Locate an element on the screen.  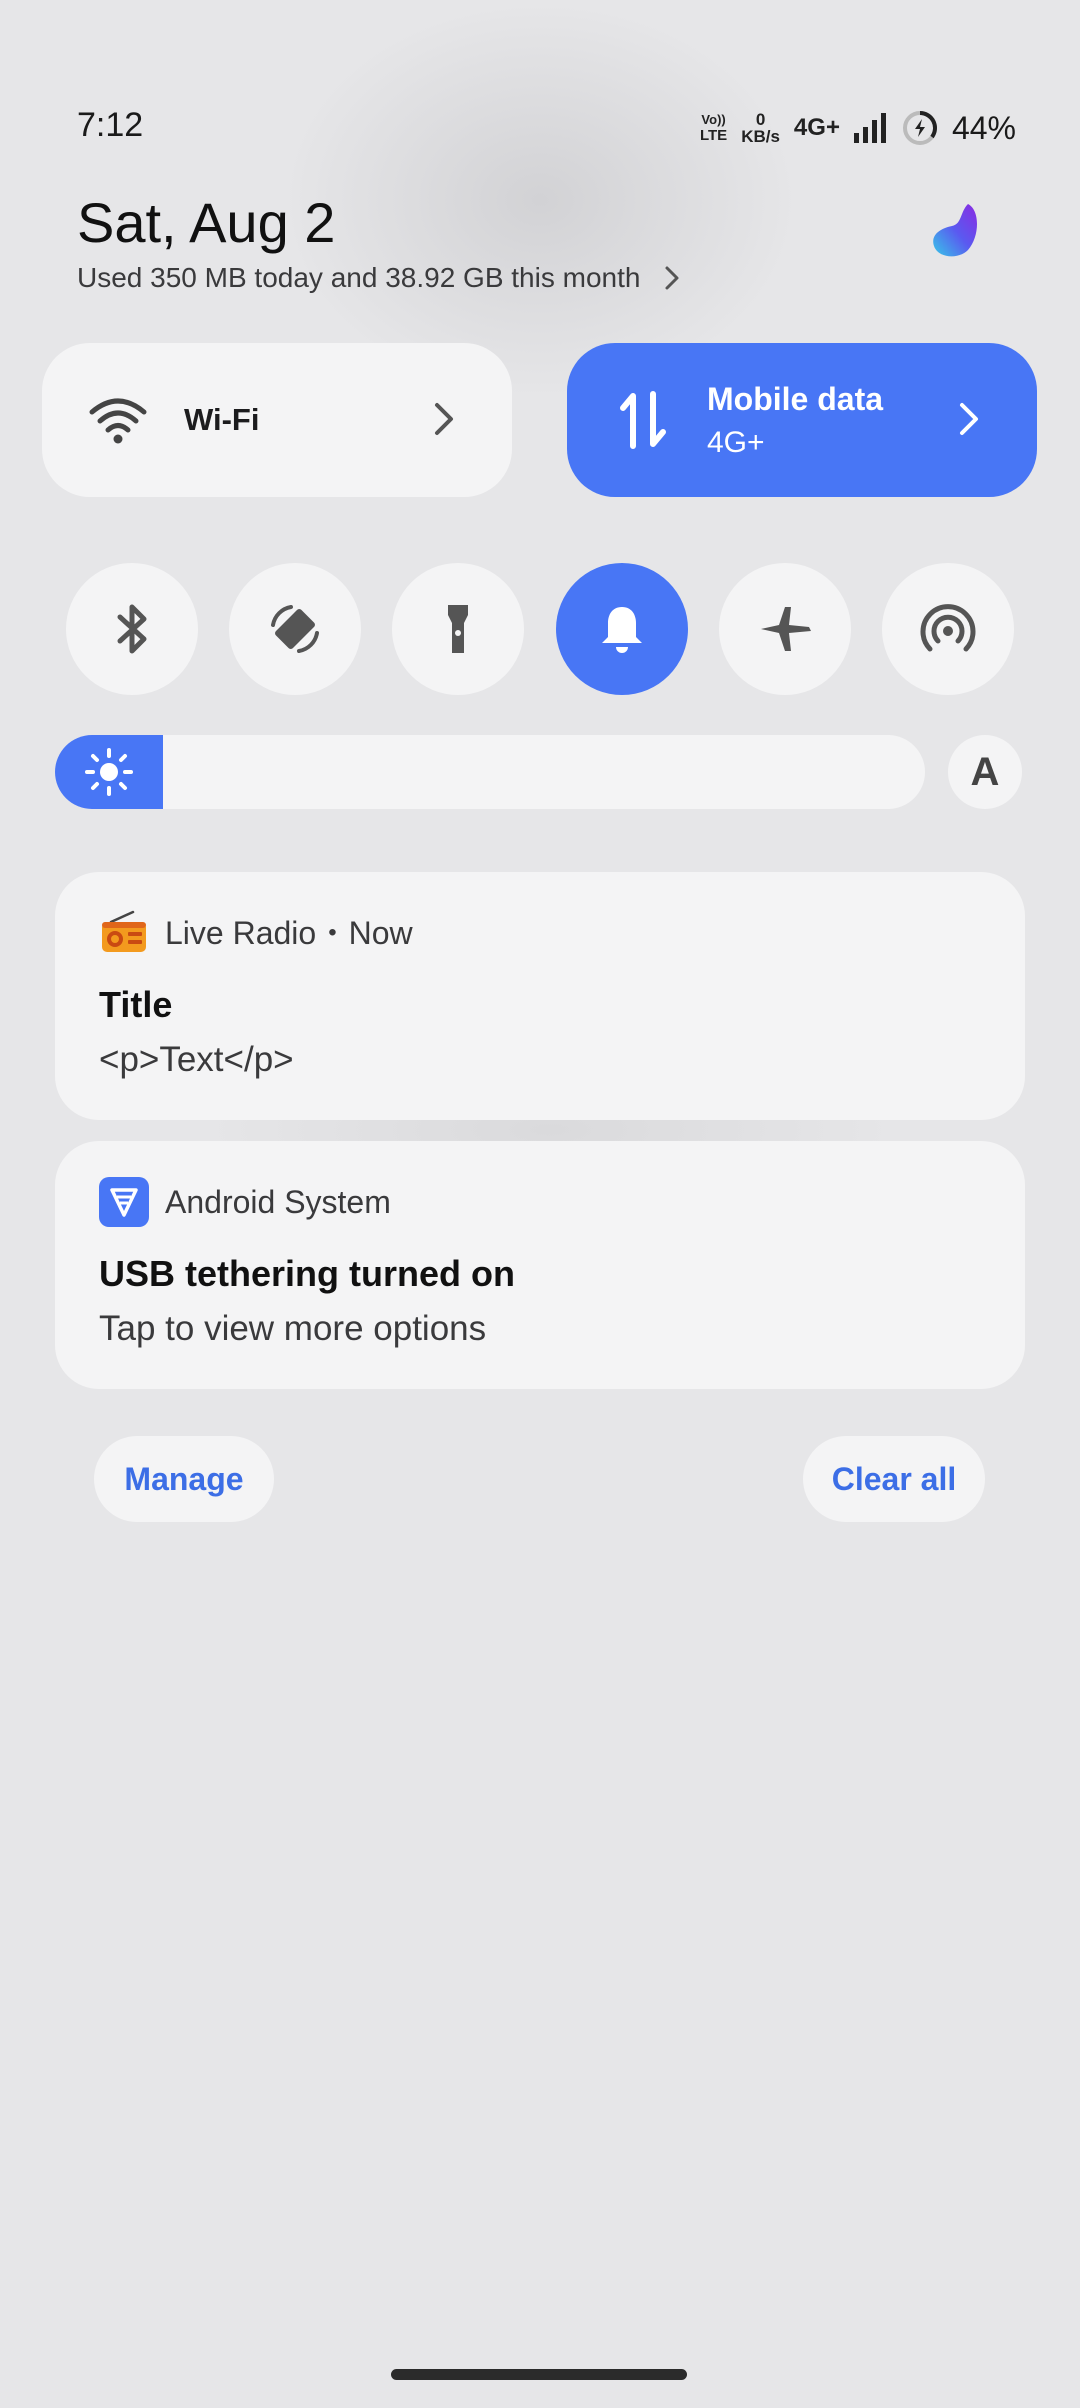
airplane-mode-toggle is located at coordinates (784, 629).